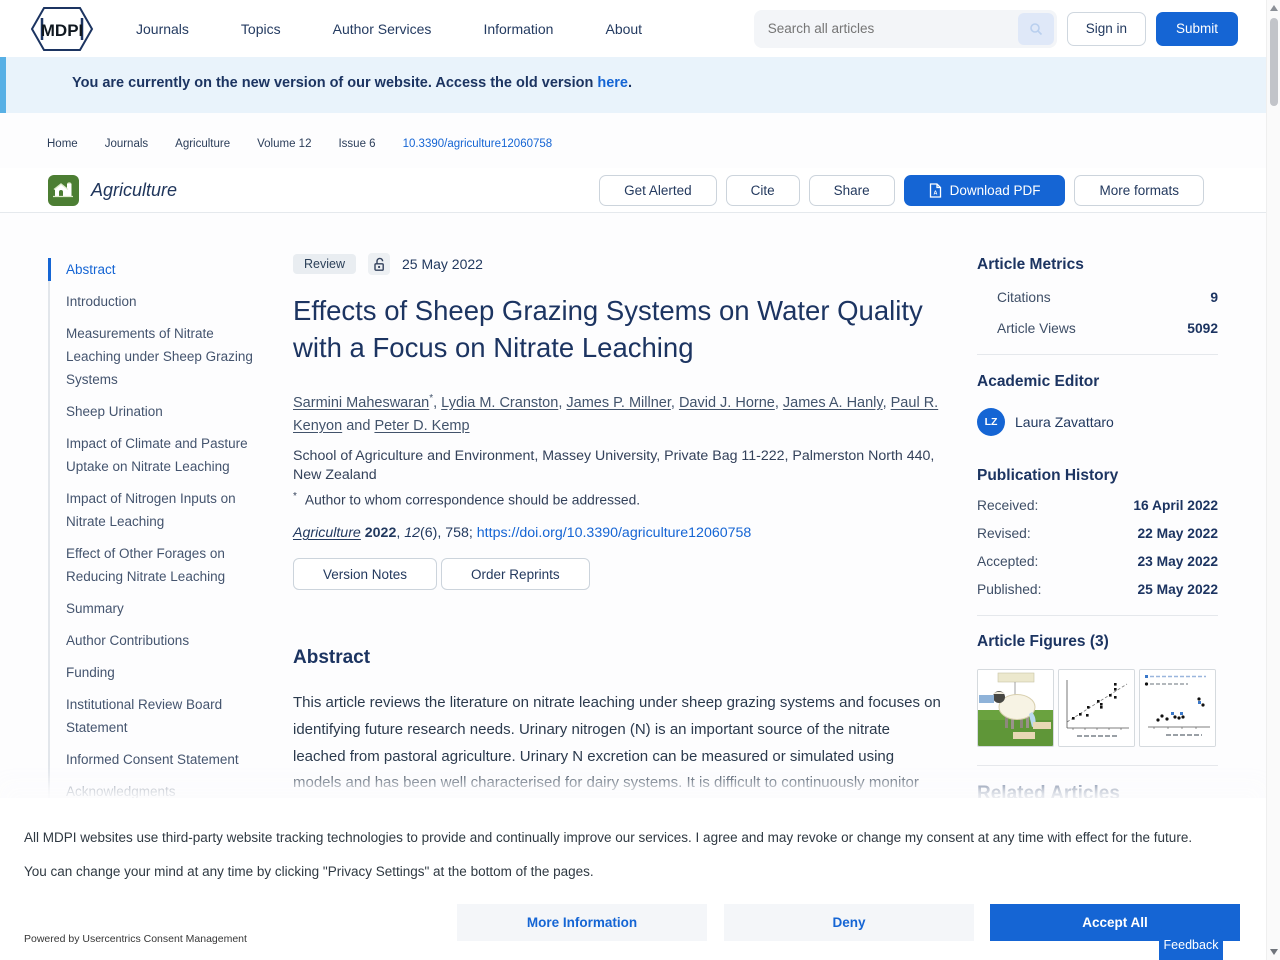 Image resolution: width=1280 pixels, height=960 pixels. Describe the element at coordinates (62, 144) in the screenshot. I see `breadcrumb-home: Home` at that location.